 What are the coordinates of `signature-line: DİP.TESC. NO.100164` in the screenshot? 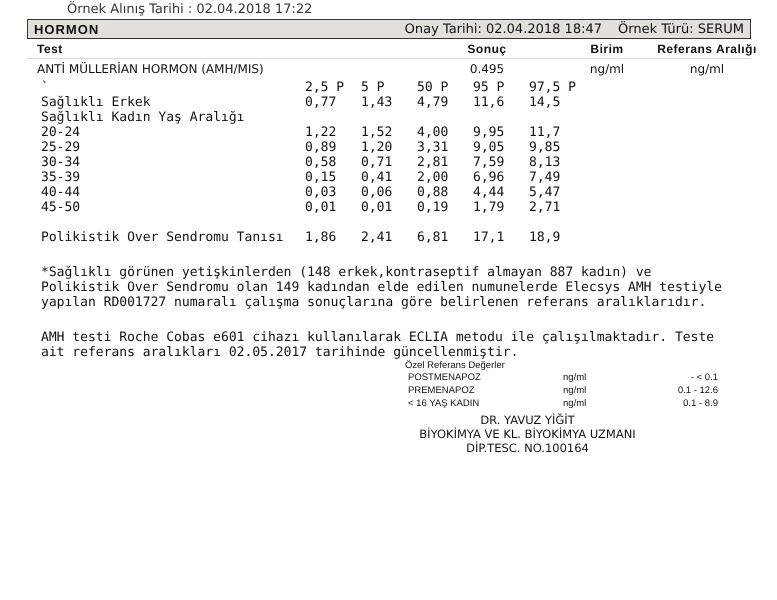 It's located at (527, 448).